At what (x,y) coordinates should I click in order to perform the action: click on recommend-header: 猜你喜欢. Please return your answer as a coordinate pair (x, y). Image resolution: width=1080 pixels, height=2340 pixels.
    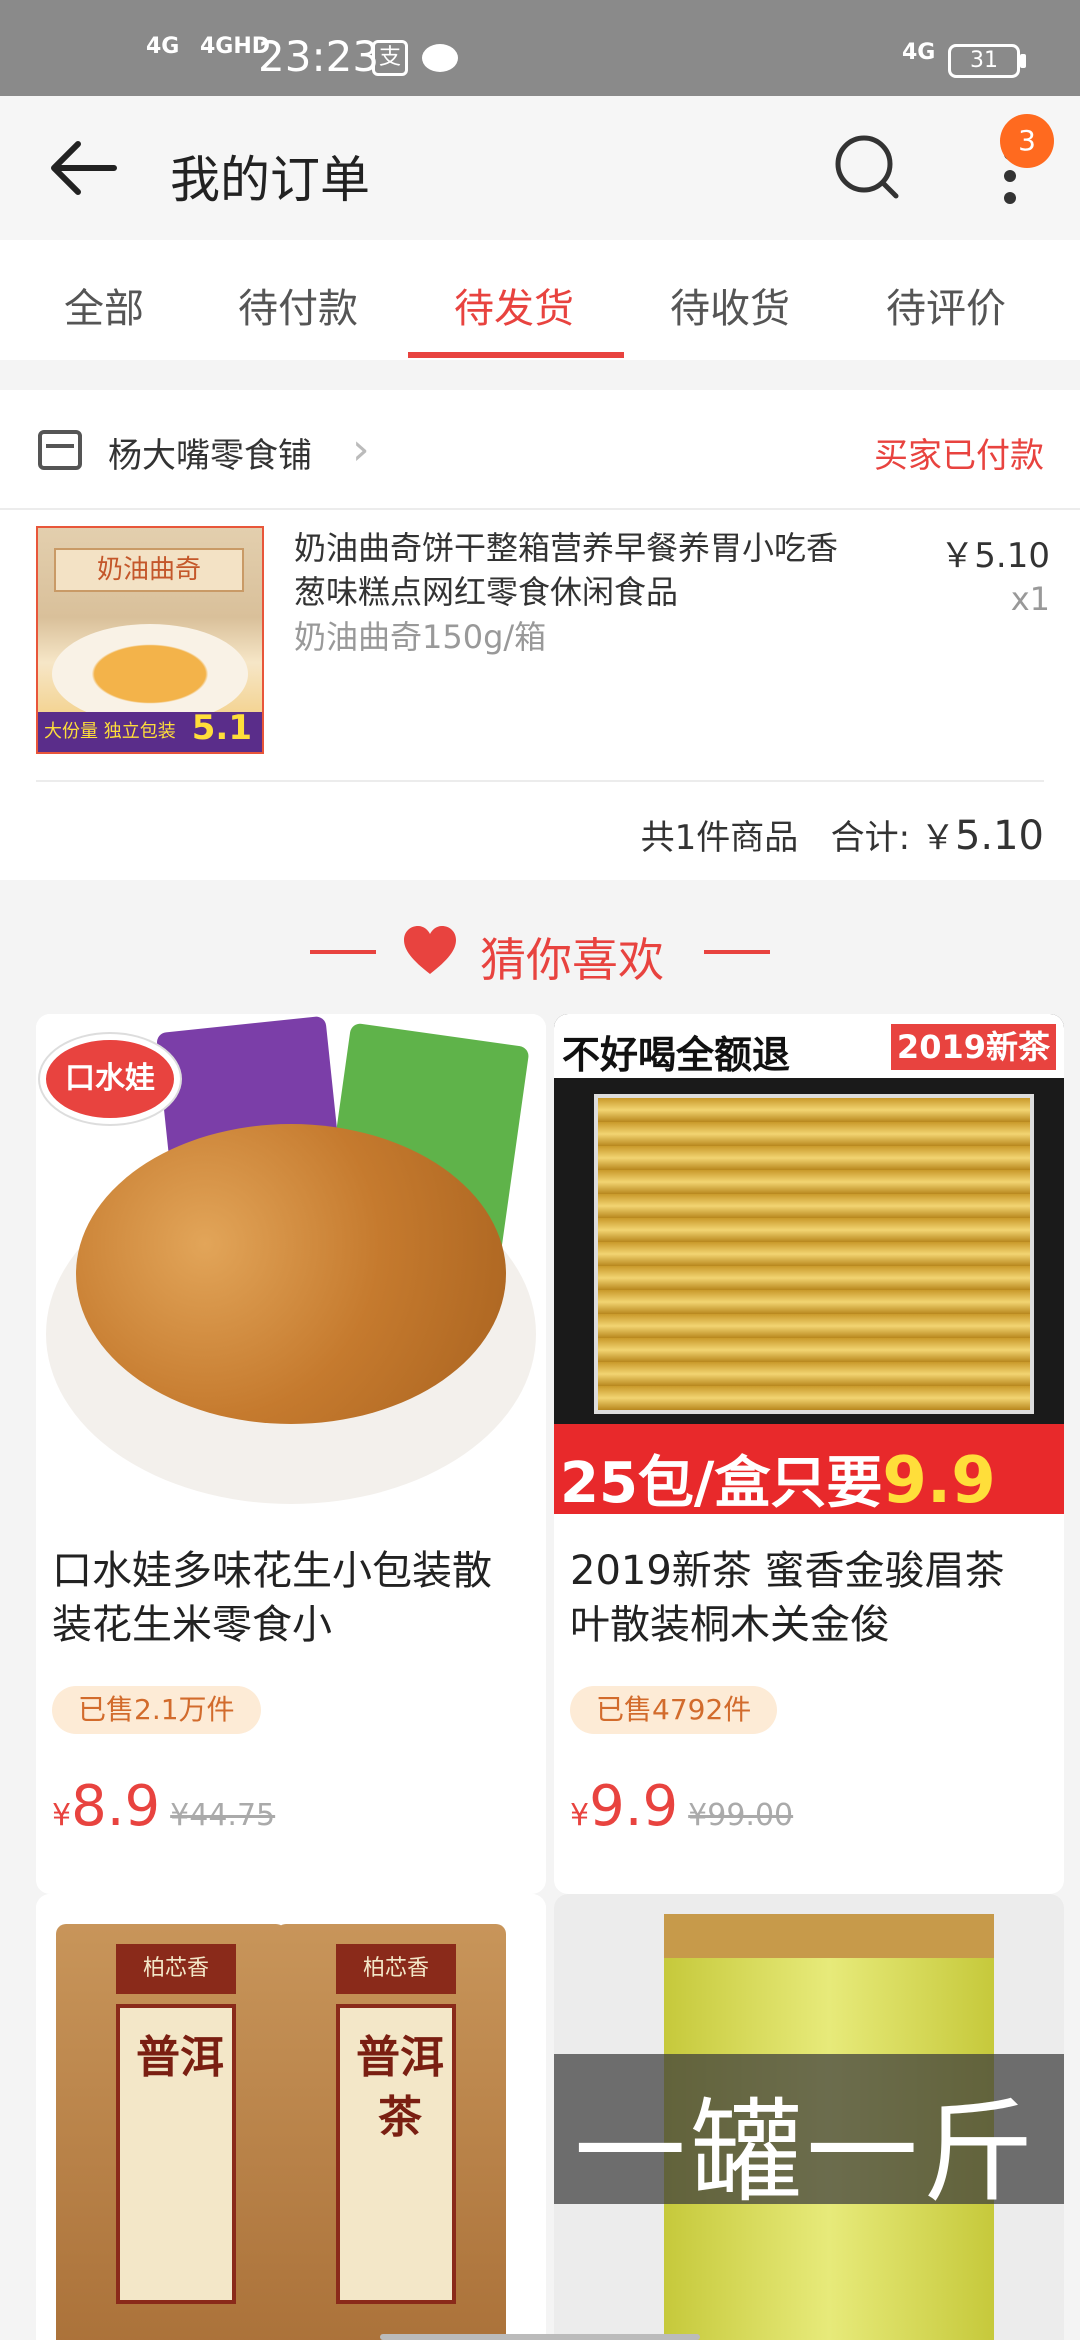
    Looking at the image, I should click on (540, 951).